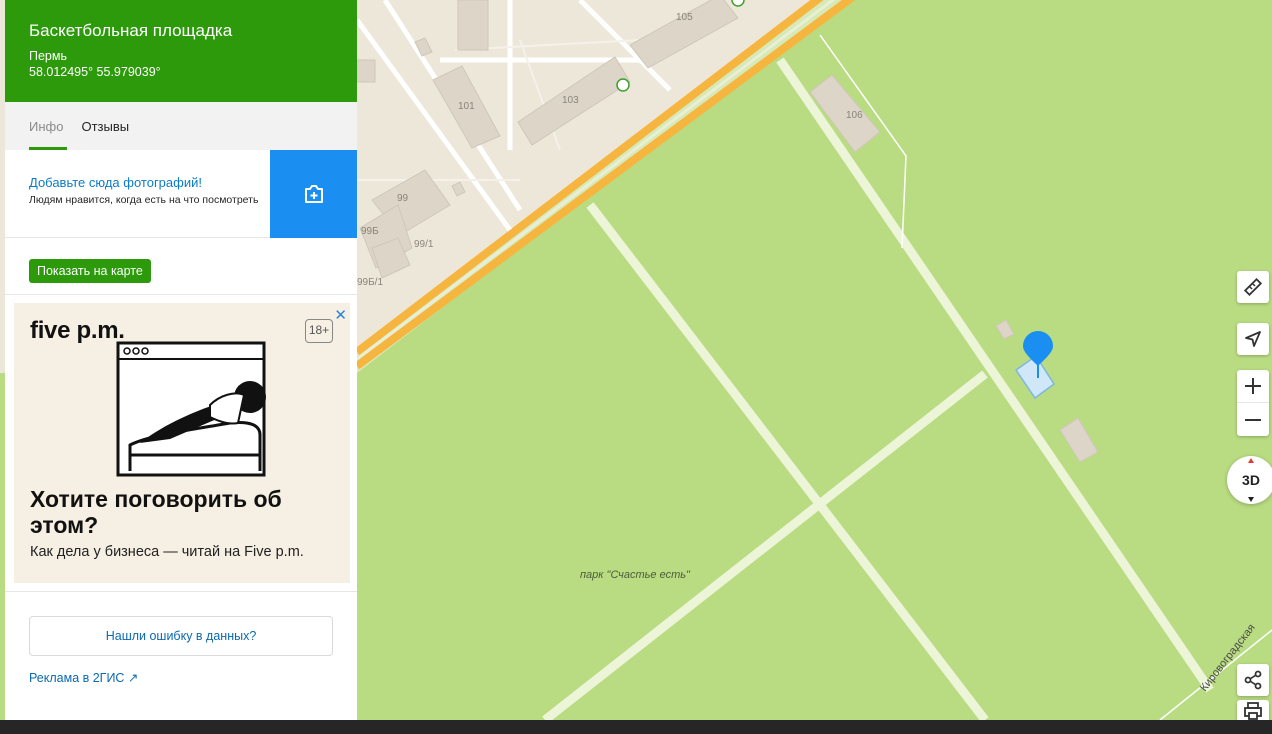 This screenshot has height=734, width=1272. I want to click on show-on-map-section: Показать на карте, so click(181, 266).